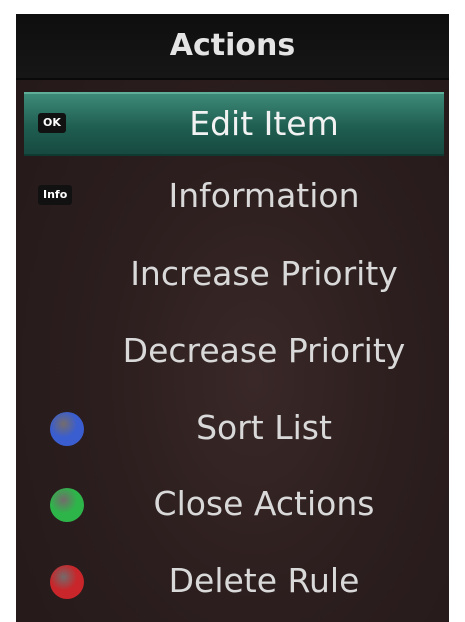 The image size is (465, 622). I want to click on ok-key-icon: OK, so click(52, 123).